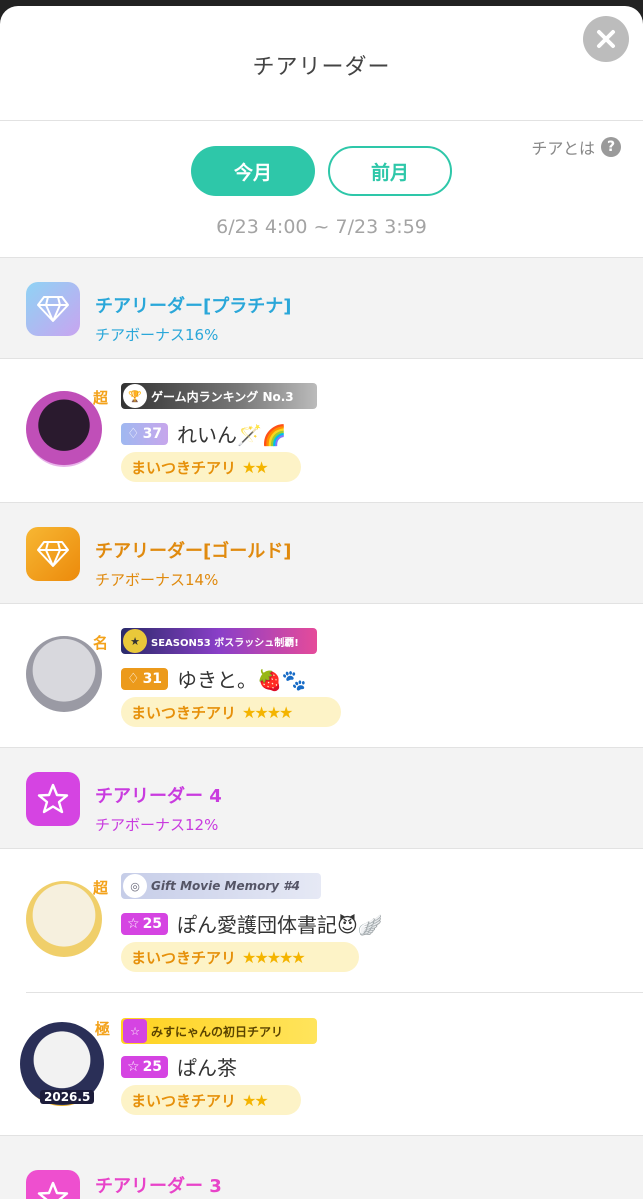  Describe the element at coordinates (157, 825) in the screenshot. I see `tier-bonus: チアボーナス12%` at that location.